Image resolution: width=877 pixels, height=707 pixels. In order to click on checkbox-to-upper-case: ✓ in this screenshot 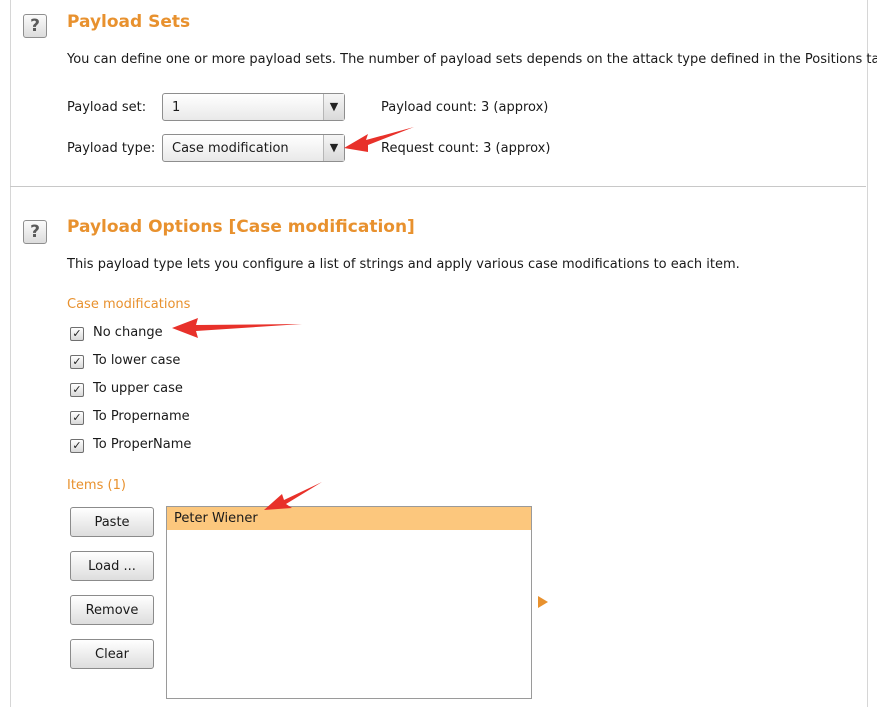, I will do `click(77, 390)`.